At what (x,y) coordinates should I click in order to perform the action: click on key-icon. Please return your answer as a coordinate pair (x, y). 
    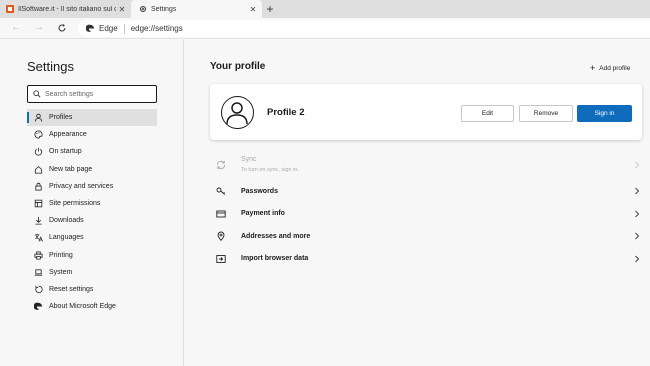
    Looking at the image, I should click on (221, 191).